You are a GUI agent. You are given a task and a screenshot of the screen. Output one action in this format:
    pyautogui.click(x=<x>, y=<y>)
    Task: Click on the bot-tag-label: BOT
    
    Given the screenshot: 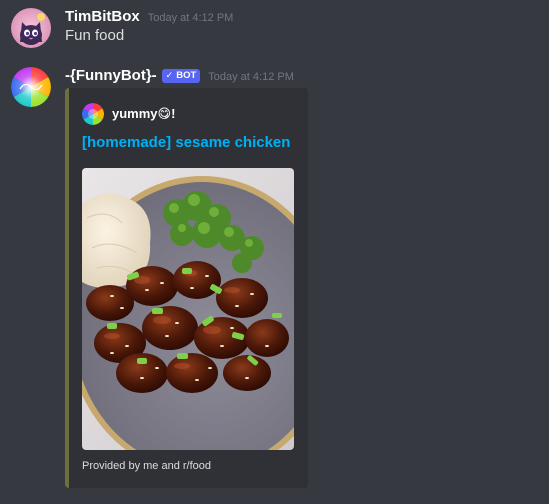 What is the action you would take?
    pyautogui.click(x=186, y=75)
    